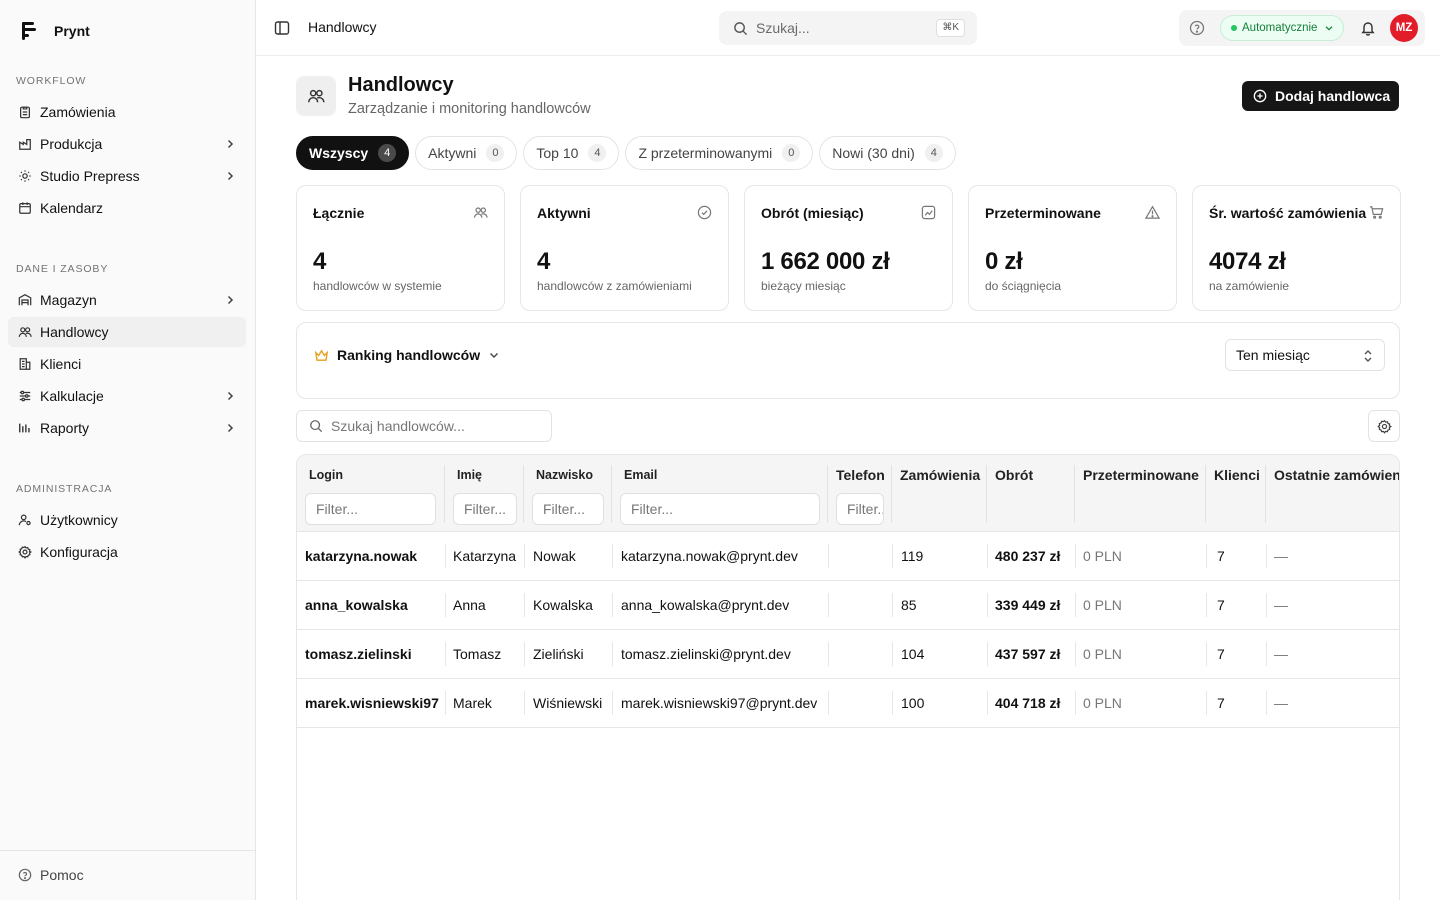 The image size is (1440, 900). What do you see at coordinates (1320, 96) in the screenshot?
I see `add-salesperson-button: Dodaj handlowca` at bounding box center [1320, 96].